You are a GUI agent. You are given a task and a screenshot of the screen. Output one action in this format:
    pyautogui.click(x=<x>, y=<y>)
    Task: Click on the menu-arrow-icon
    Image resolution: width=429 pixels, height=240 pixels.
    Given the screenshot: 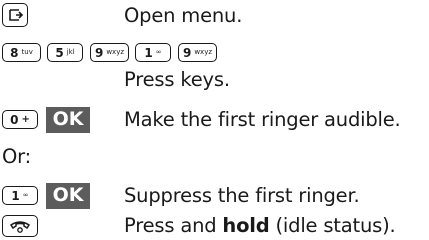 What is the action you would take?
    pyautogui.click(x=16, y=15)
    